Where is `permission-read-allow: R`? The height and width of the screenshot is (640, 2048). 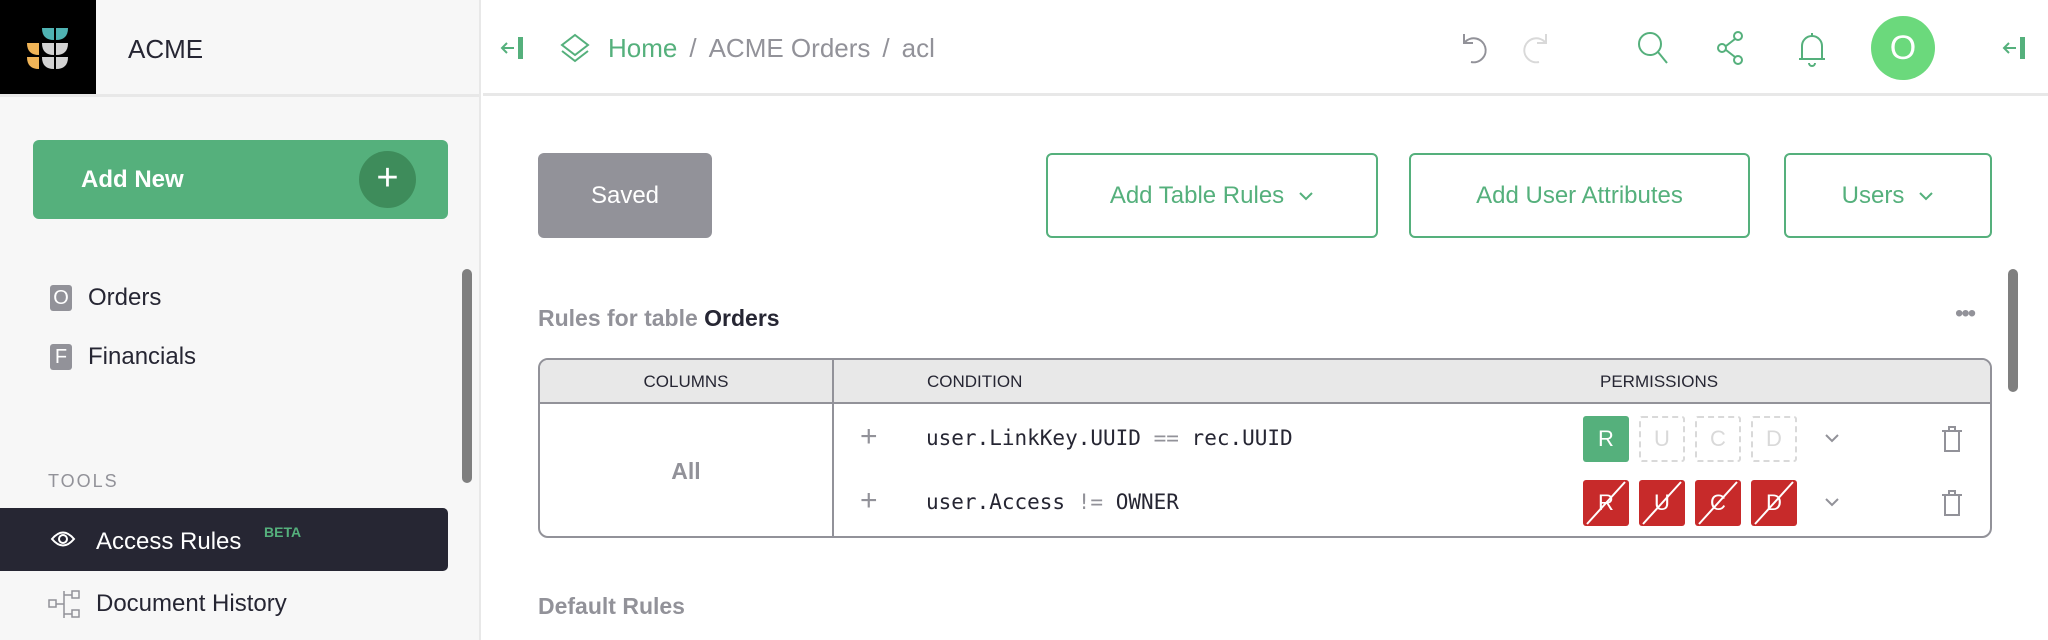
permission-read-allow: R is located at coordinates (1606, 439).